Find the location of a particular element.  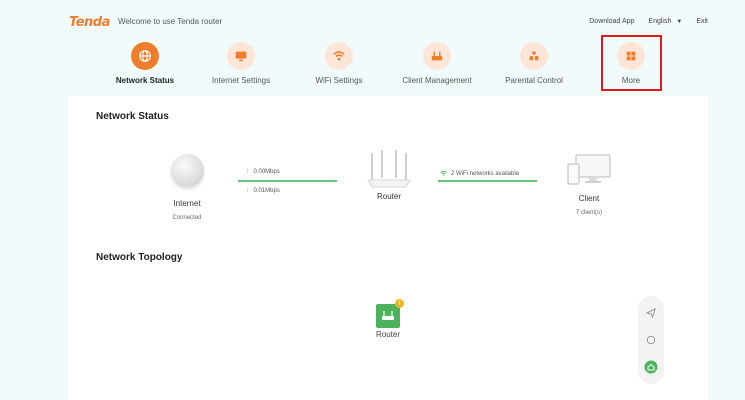

welcome-text: Welcome to use Tenda router is located at coordinates (170, 21).